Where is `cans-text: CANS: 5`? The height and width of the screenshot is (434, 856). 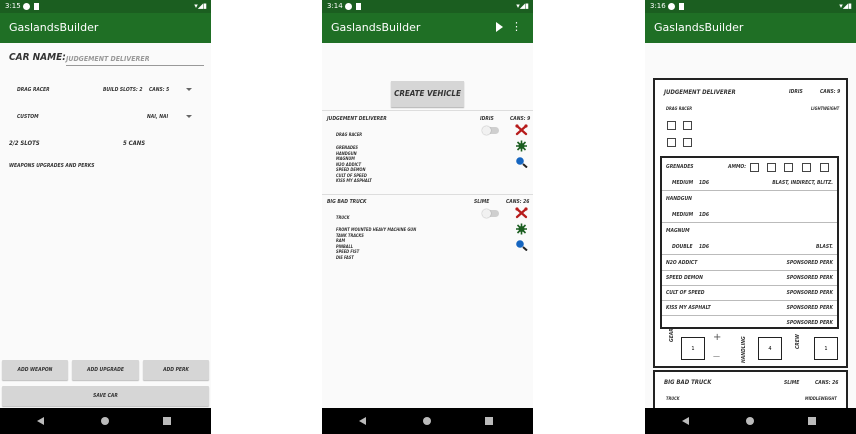 cans-text: CANS: 5 is located at coordinates (159, 90).